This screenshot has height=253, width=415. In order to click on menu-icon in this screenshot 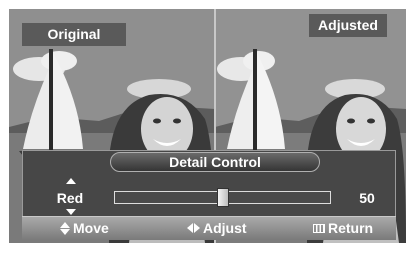, I will do `click(319, 228)`.